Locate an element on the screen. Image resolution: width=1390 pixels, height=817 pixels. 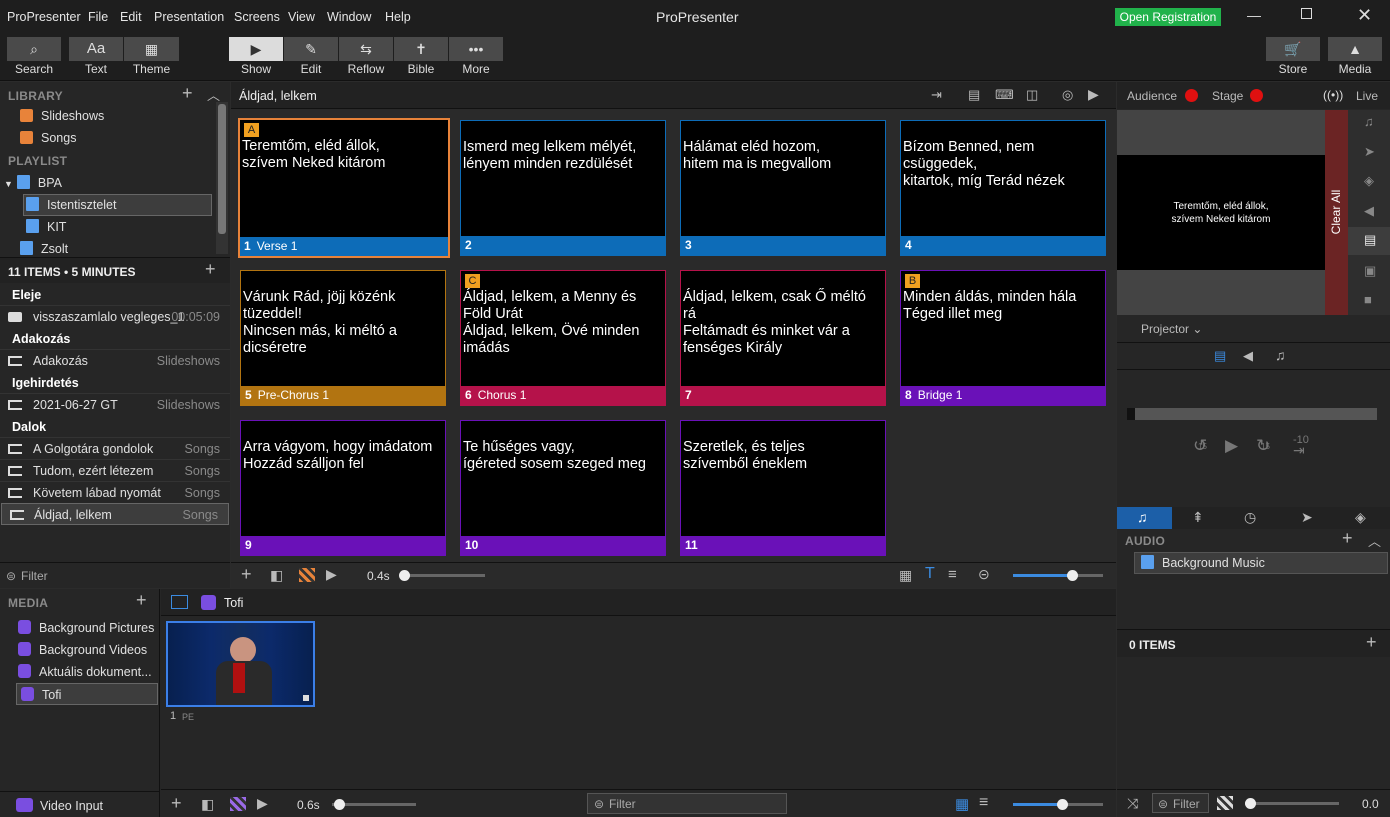
keyboard-icon: ⌨ is located at coordinates (1004, 95).